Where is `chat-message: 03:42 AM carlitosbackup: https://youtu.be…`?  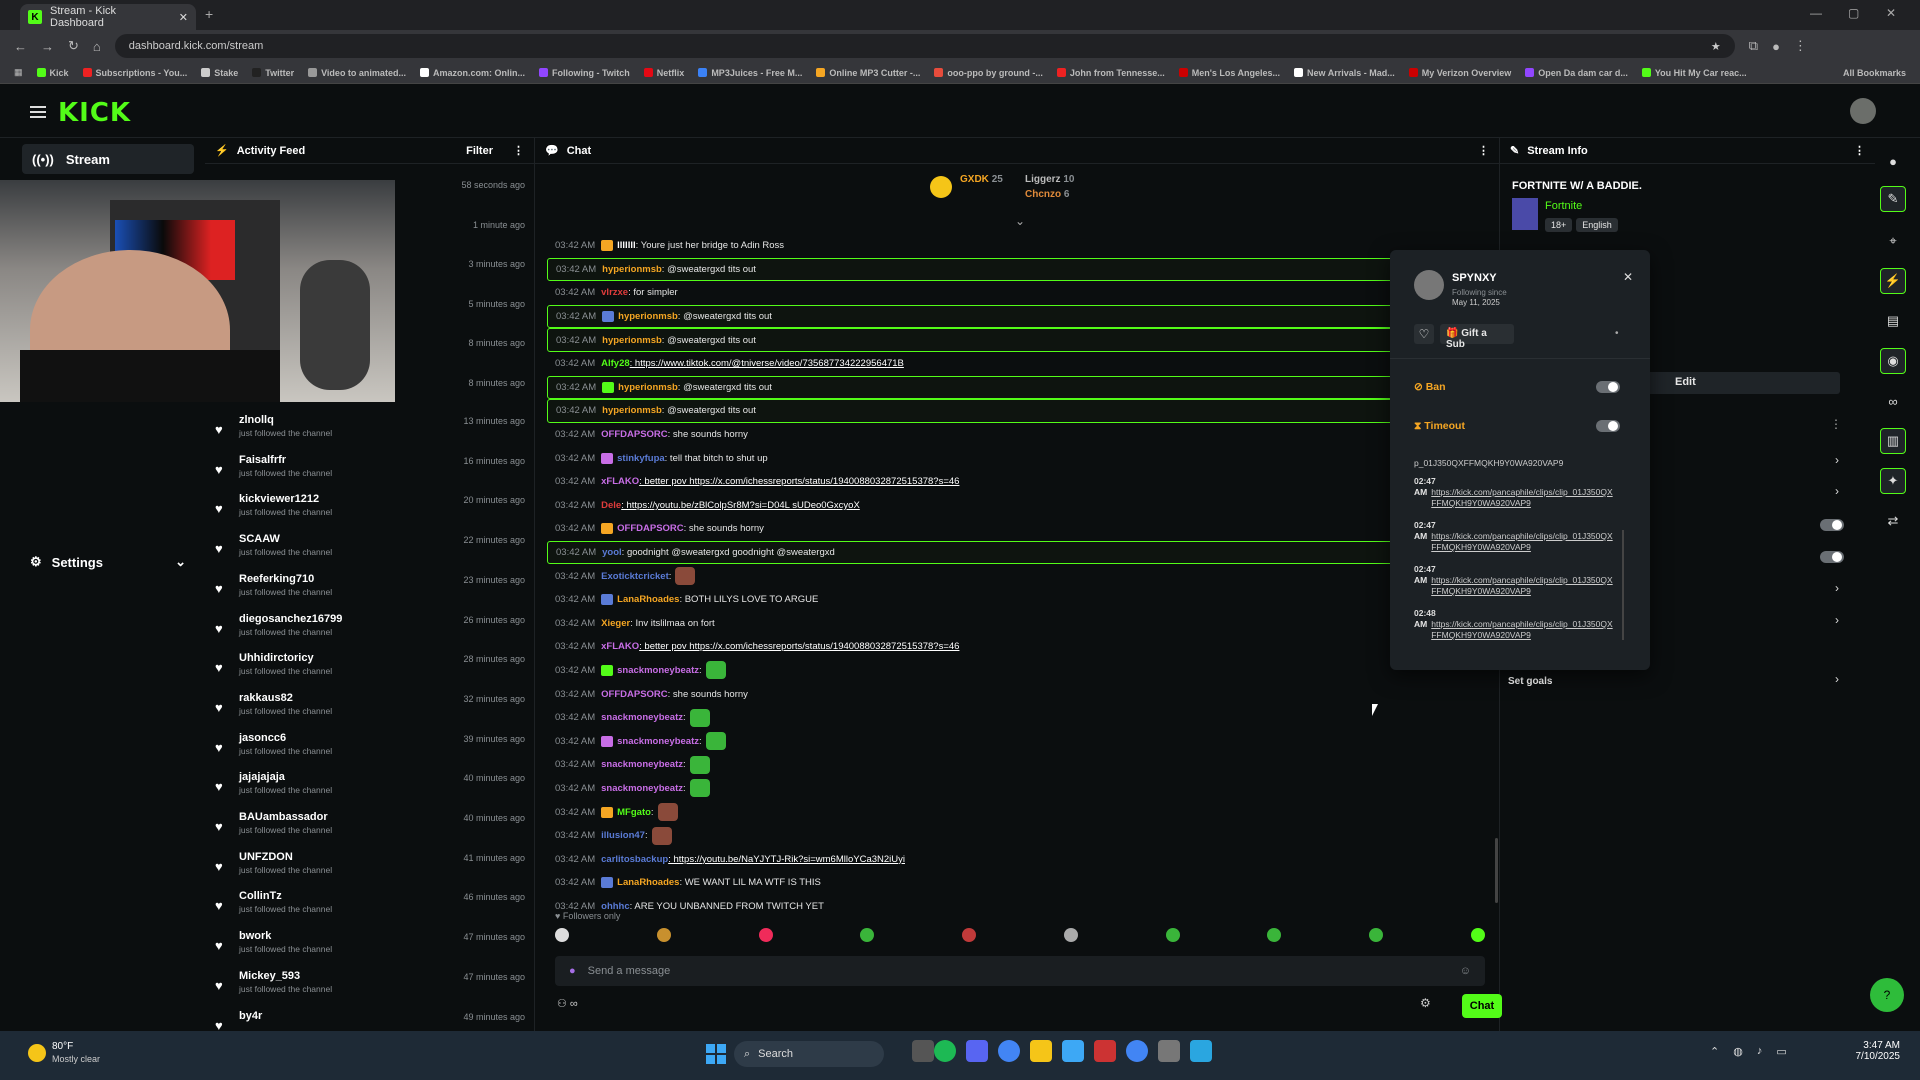
chat-message: 03:42 AM carlitosbackup: https://youtu.be… is located at coordinates (1019, 859).